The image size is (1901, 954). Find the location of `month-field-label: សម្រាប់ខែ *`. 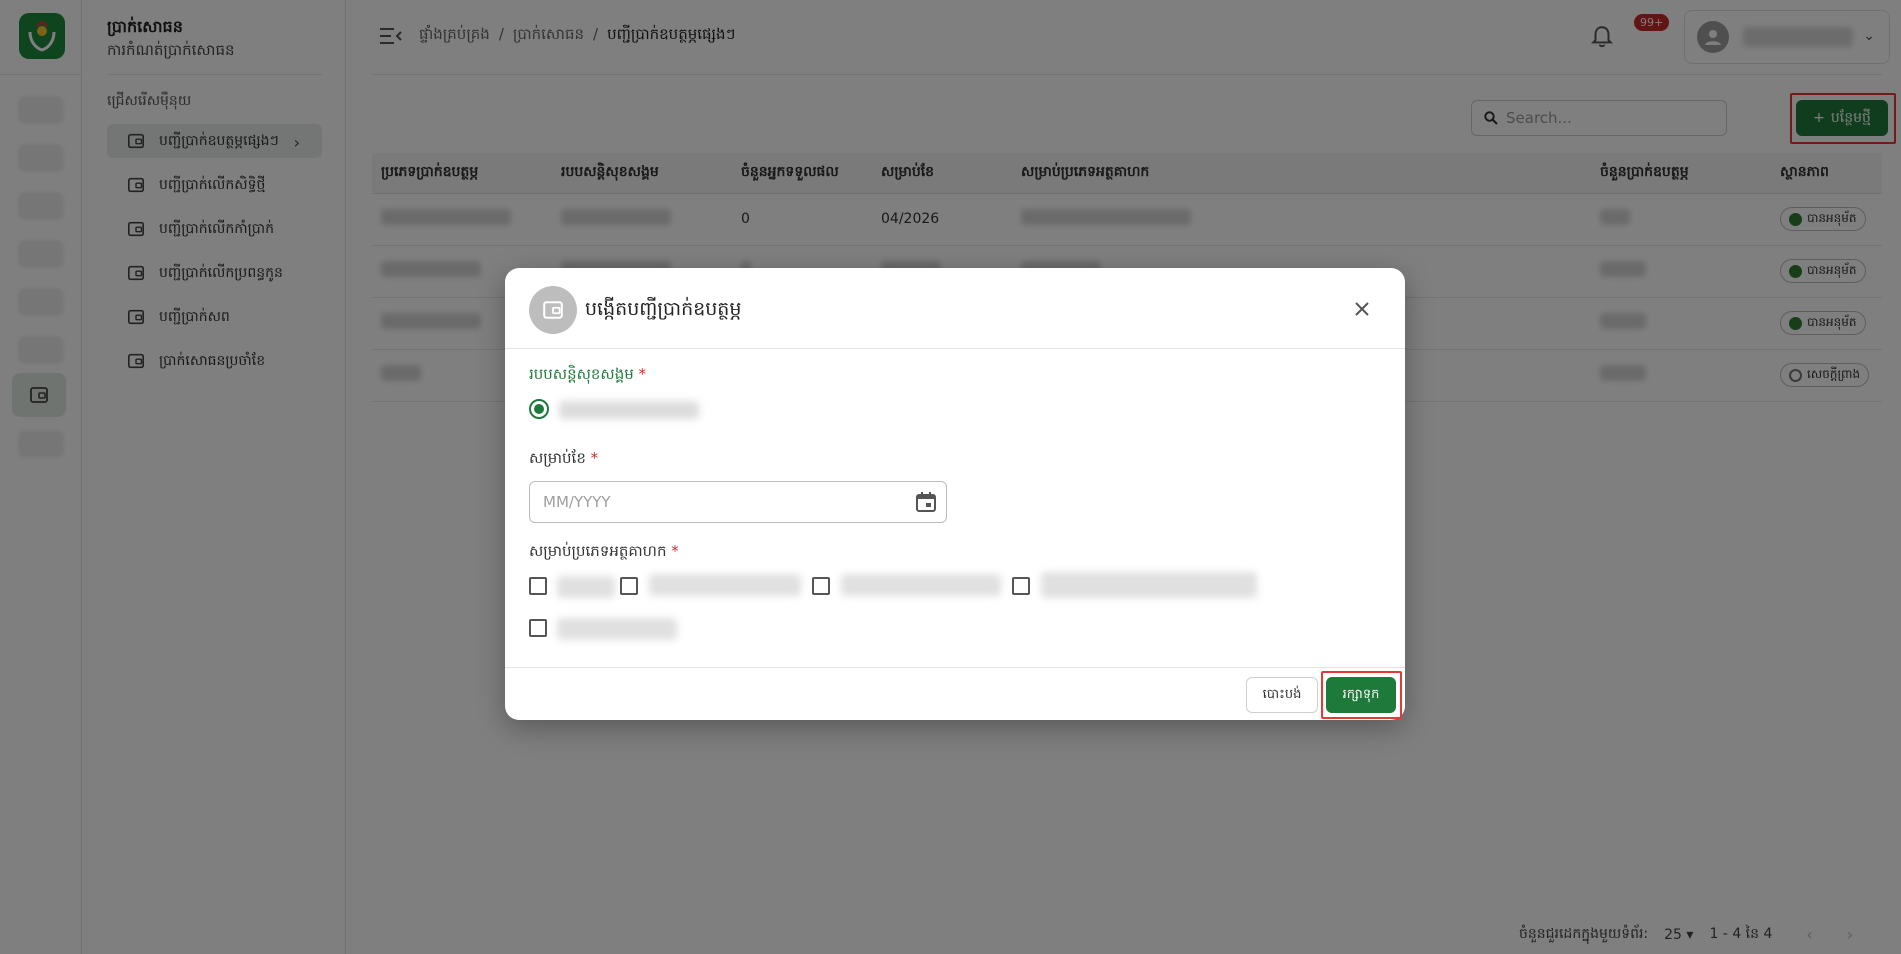

month-field-label: សម្រាប់ខែ * is located at coordinates (563, 460).